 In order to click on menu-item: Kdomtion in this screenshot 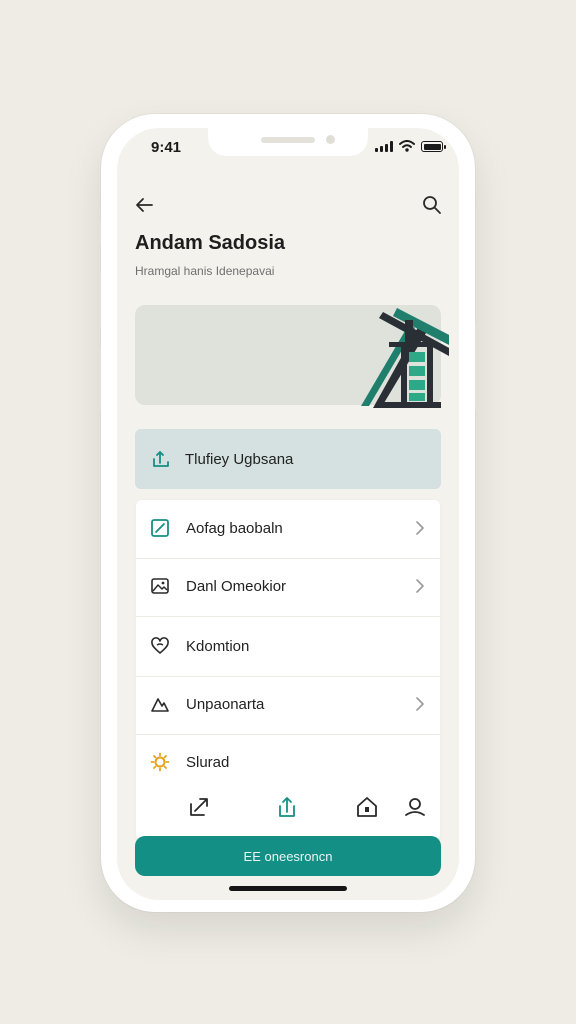, I will do `click(288, 646)`.